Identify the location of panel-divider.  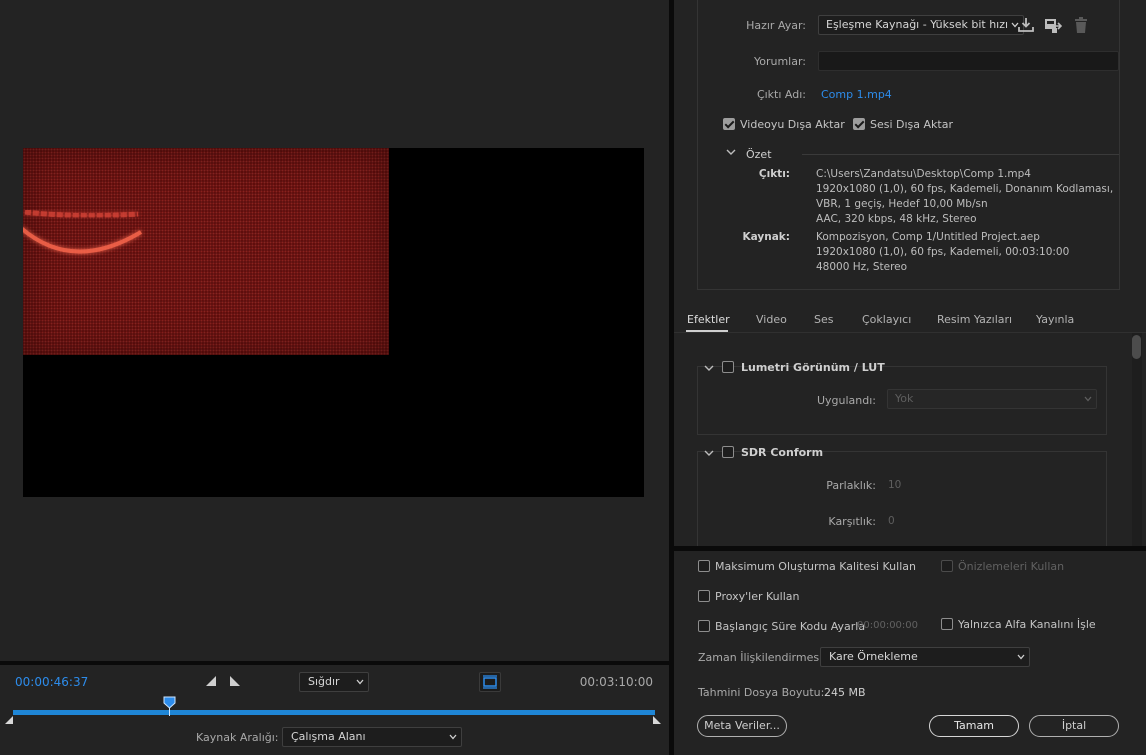
(334, 663).